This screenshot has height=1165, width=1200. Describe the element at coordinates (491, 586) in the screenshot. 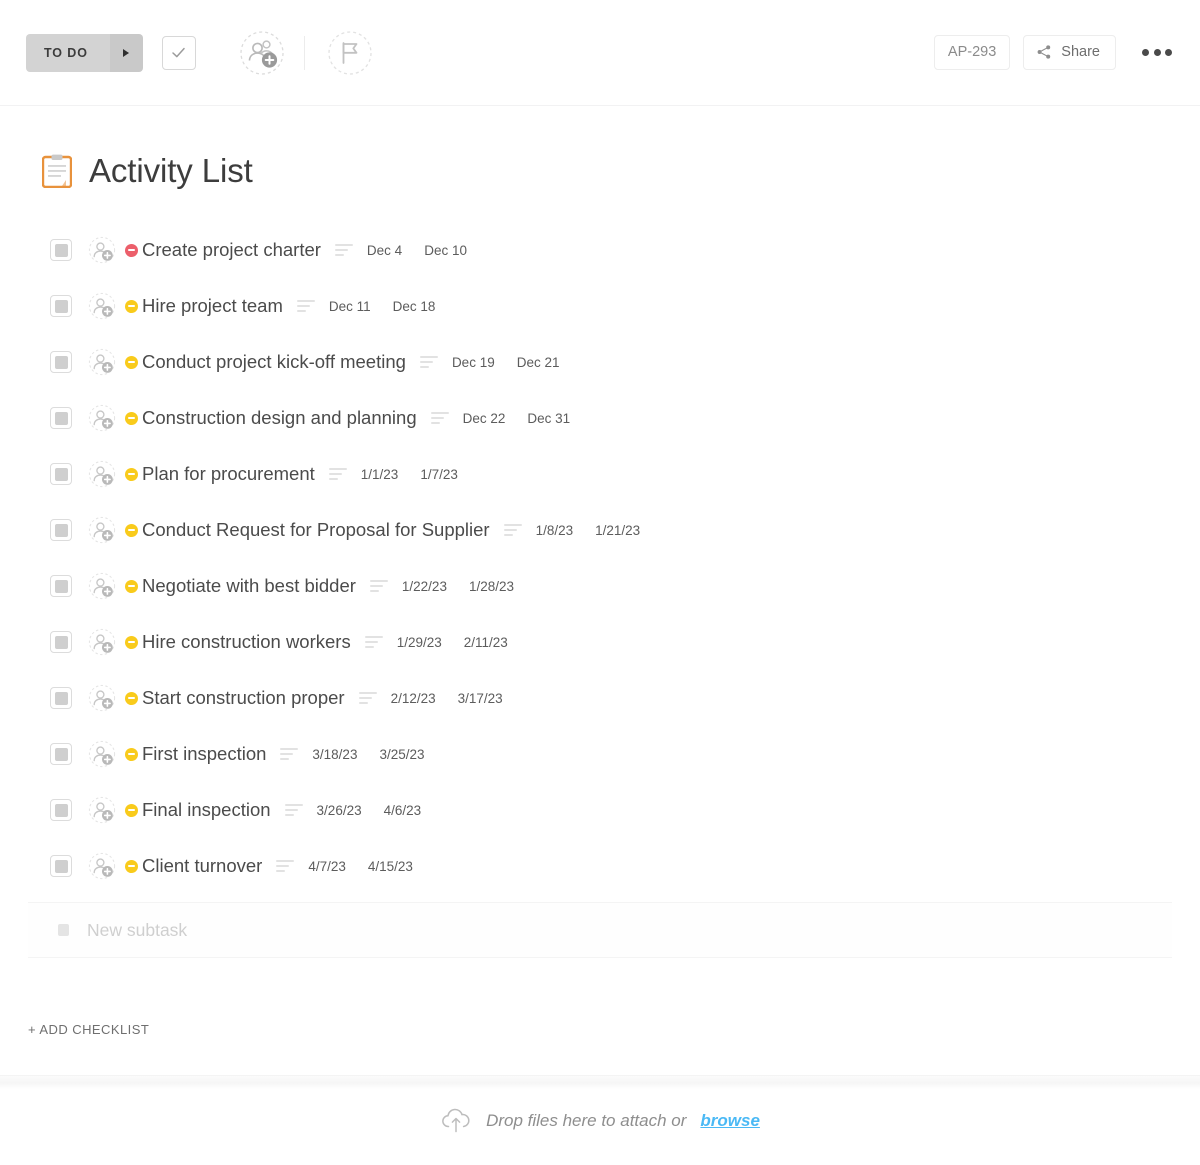

I see `task-due-date: 1/28/23` at that location.